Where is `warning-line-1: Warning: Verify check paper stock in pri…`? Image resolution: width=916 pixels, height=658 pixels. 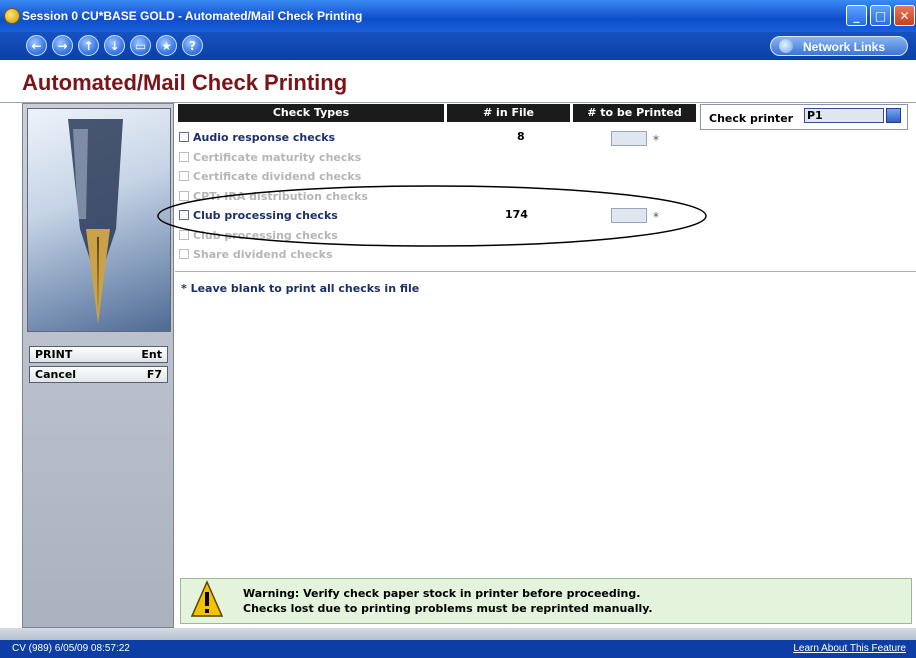 warning-line-1: Warning: Verify check paper stock in pri… is located at coordinates (442, 593).